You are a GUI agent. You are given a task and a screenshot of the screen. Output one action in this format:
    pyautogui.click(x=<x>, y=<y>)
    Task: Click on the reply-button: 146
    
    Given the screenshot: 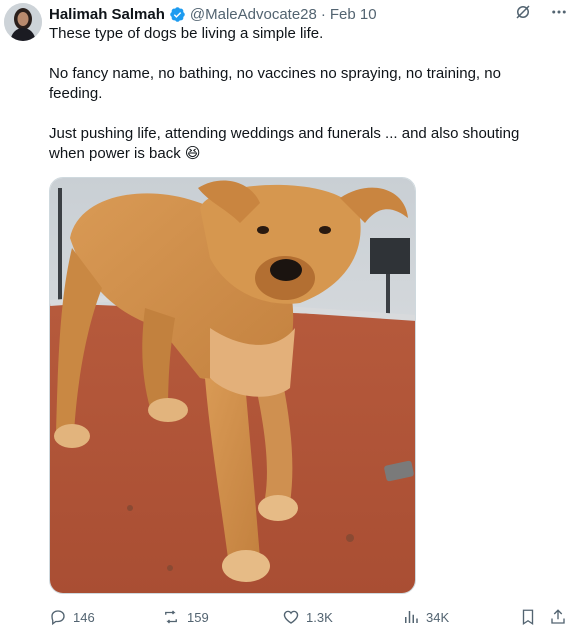 What is the action you would take?
    pyautogui.click(x=72, y=617)
    